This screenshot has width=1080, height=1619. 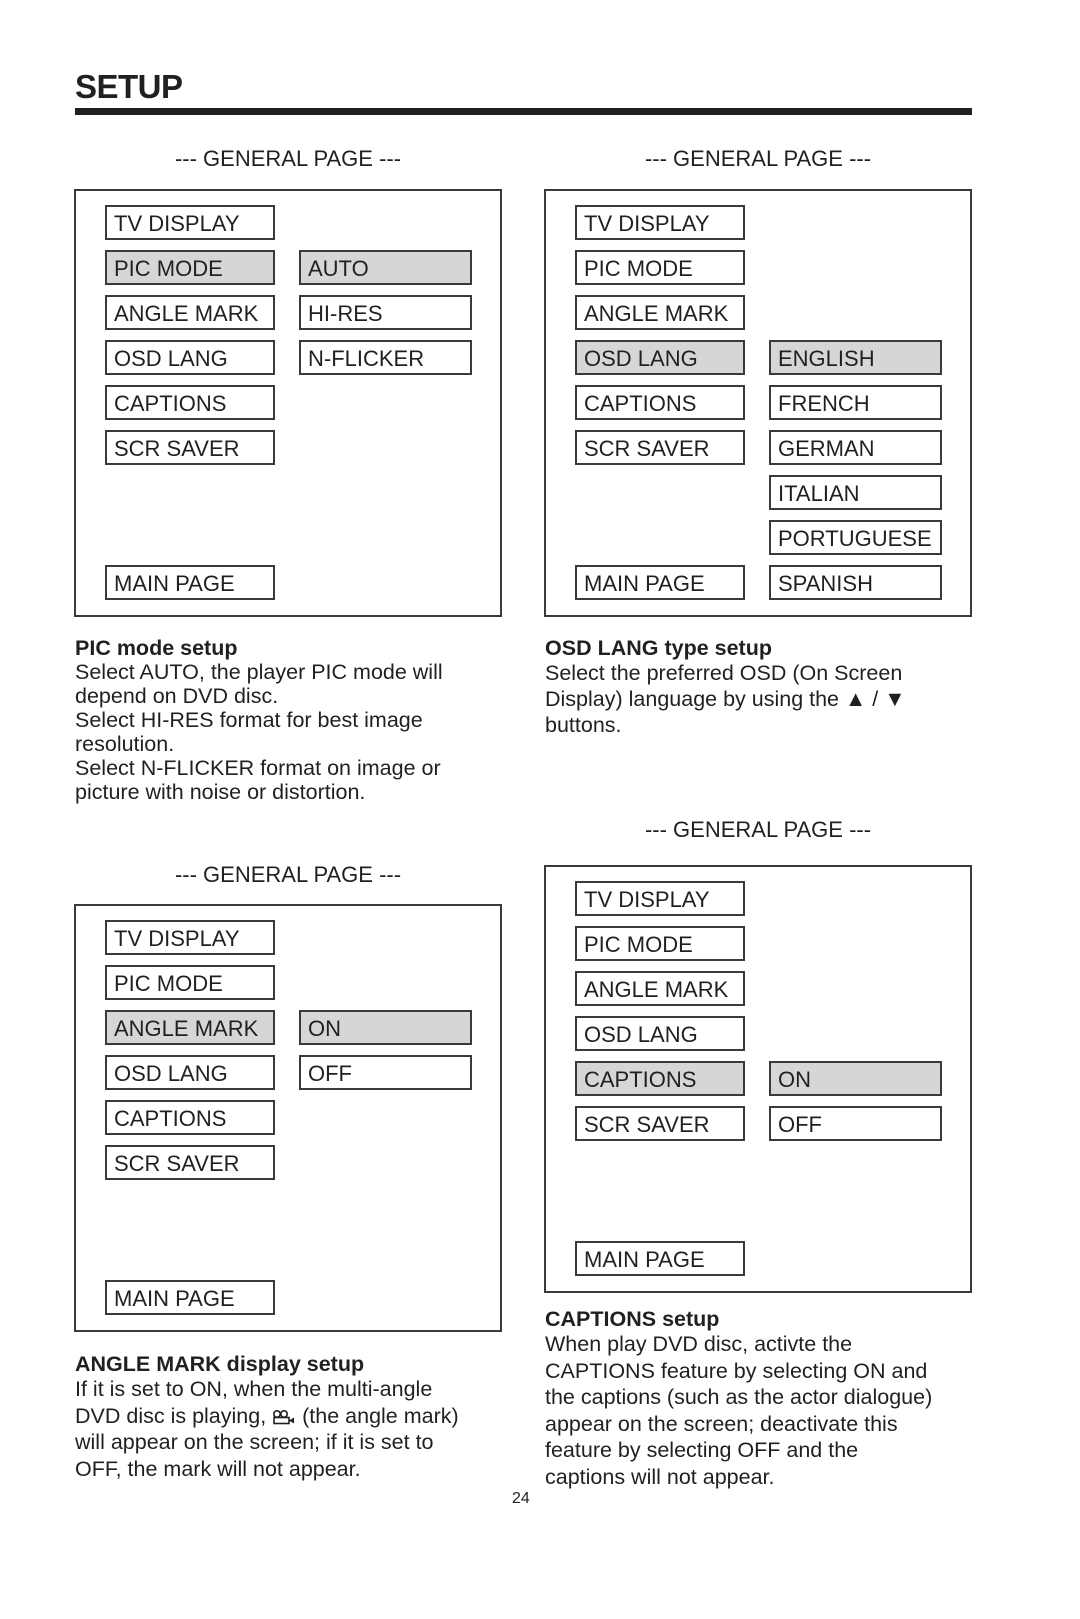 I want to click on desc-line: depend on DVD disc., so click(x=177, y=696).